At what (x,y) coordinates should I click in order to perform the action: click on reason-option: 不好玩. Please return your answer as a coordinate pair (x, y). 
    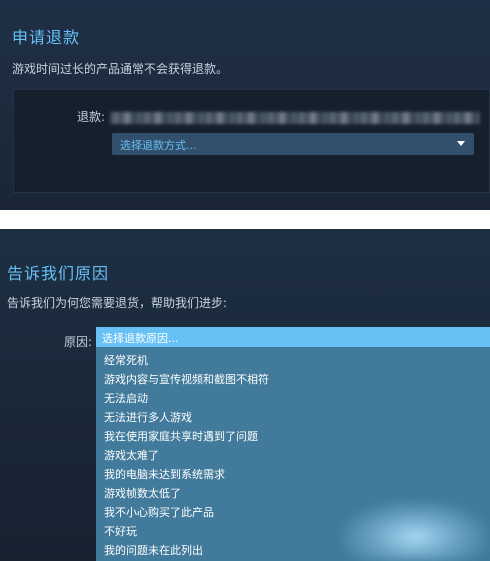
    Looking at the image, I should click on (120, 531).